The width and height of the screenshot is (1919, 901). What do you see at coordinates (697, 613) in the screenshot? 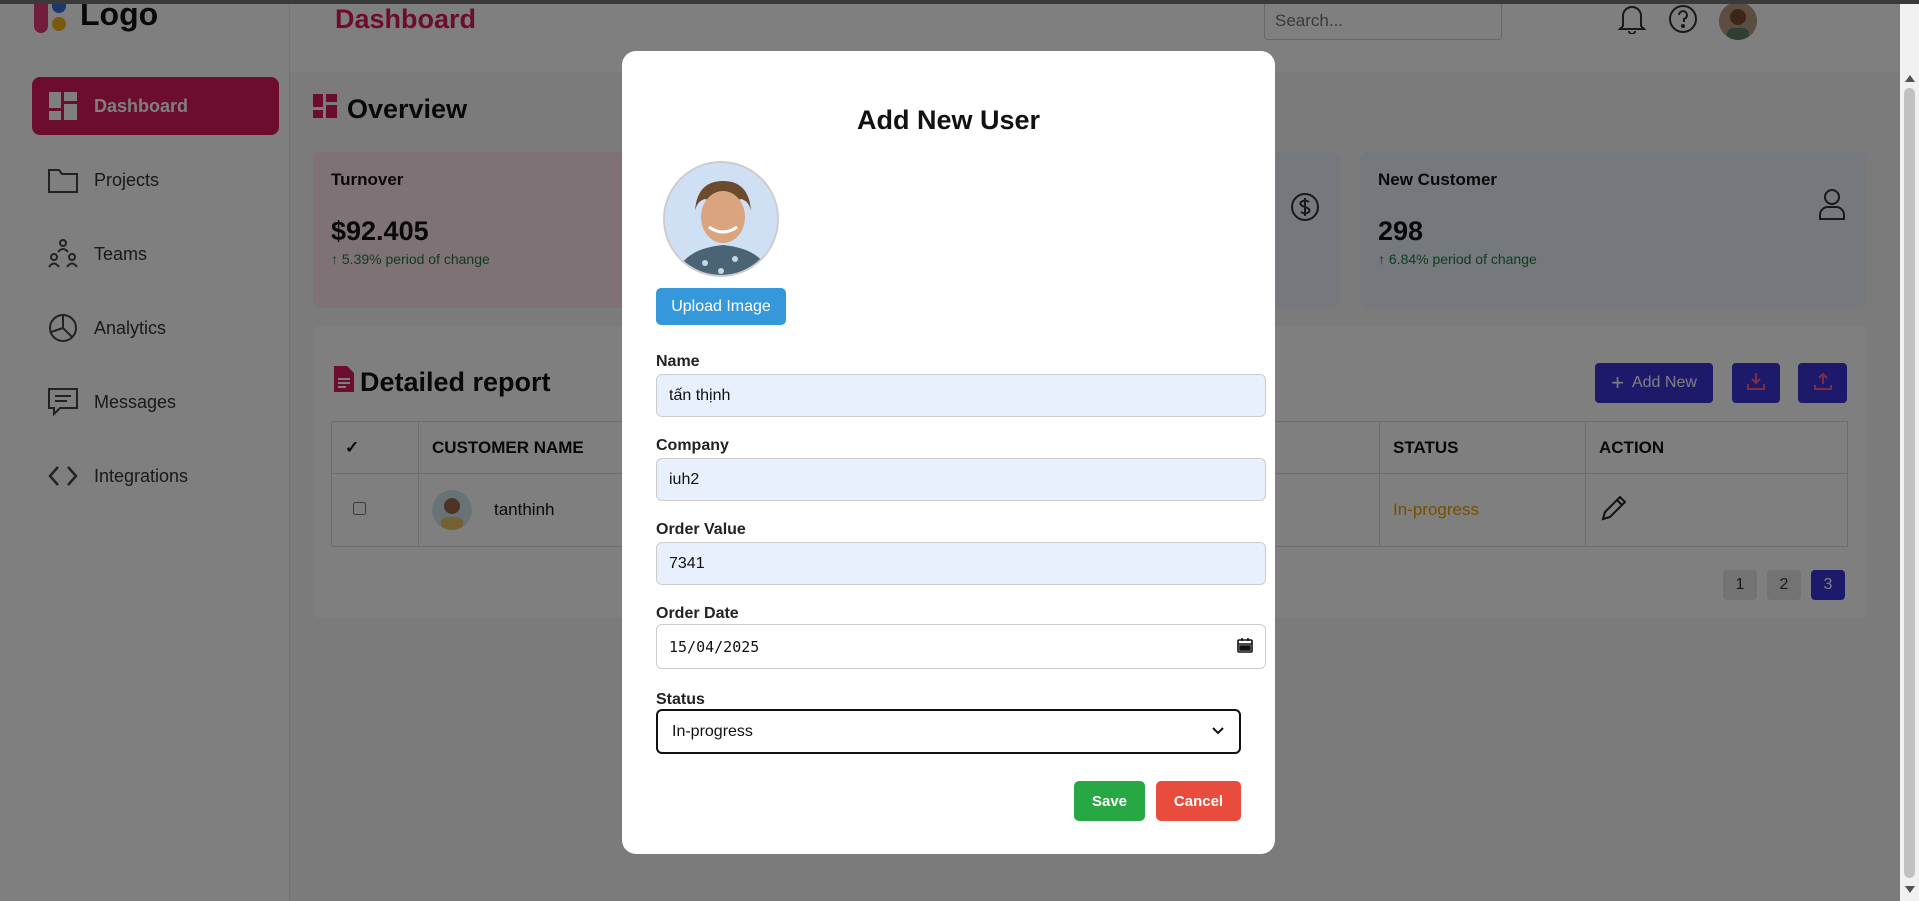
I see `order-date-label: Order Date` at bounding box center [697, 613].